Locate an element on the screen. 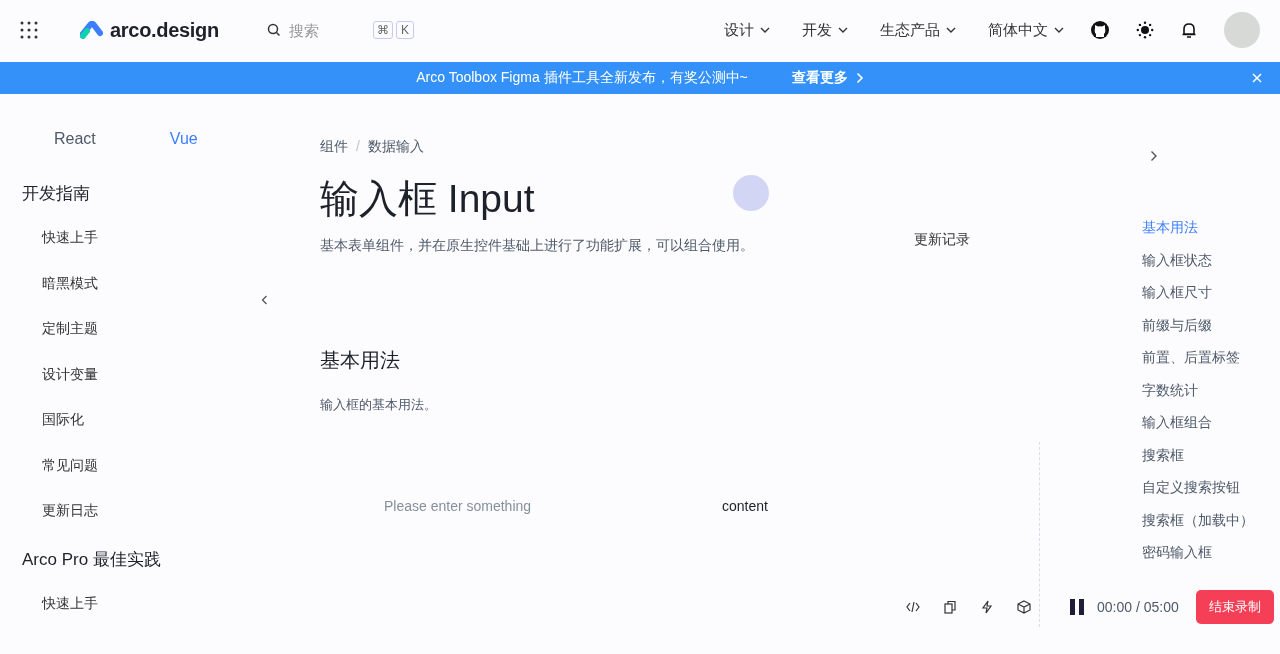 The width and height of the screenshot is (1280, 654). toc-link: 前缀与后缀 is located at coordinates (1177, 324).